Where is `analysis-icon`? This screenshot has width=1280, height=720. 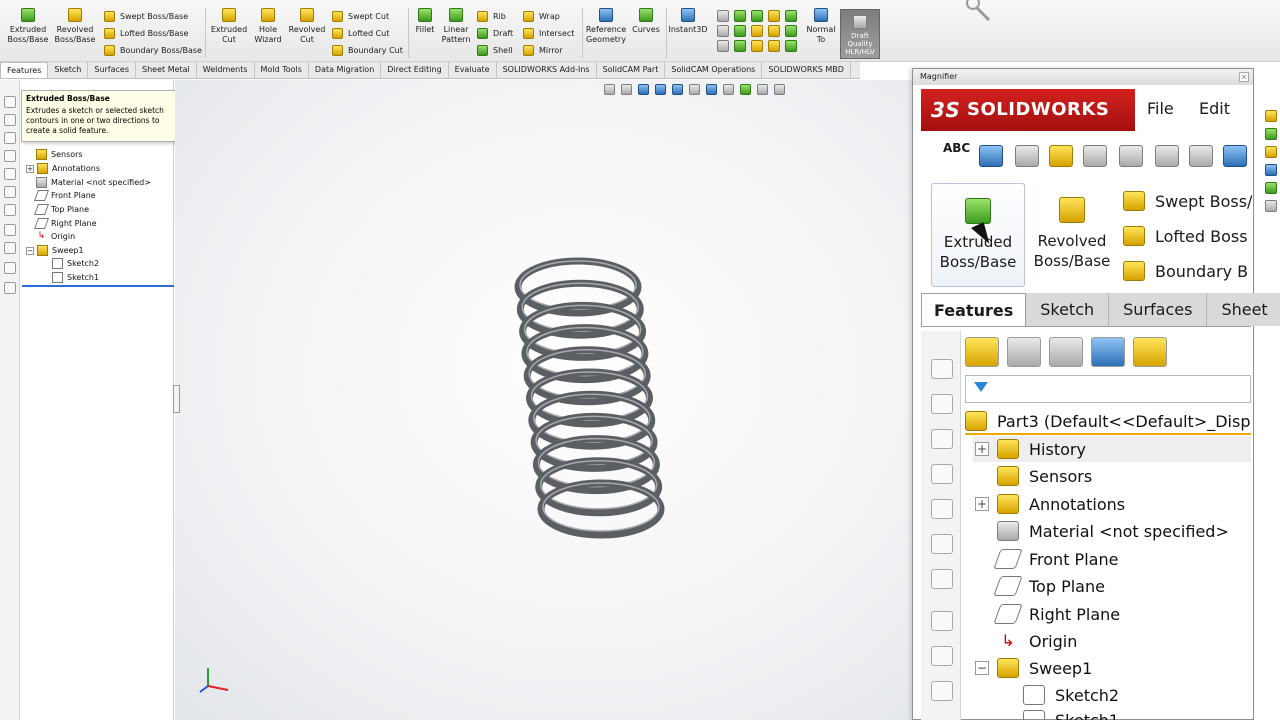 analysis-icon is located at coordinates (1131, 156).